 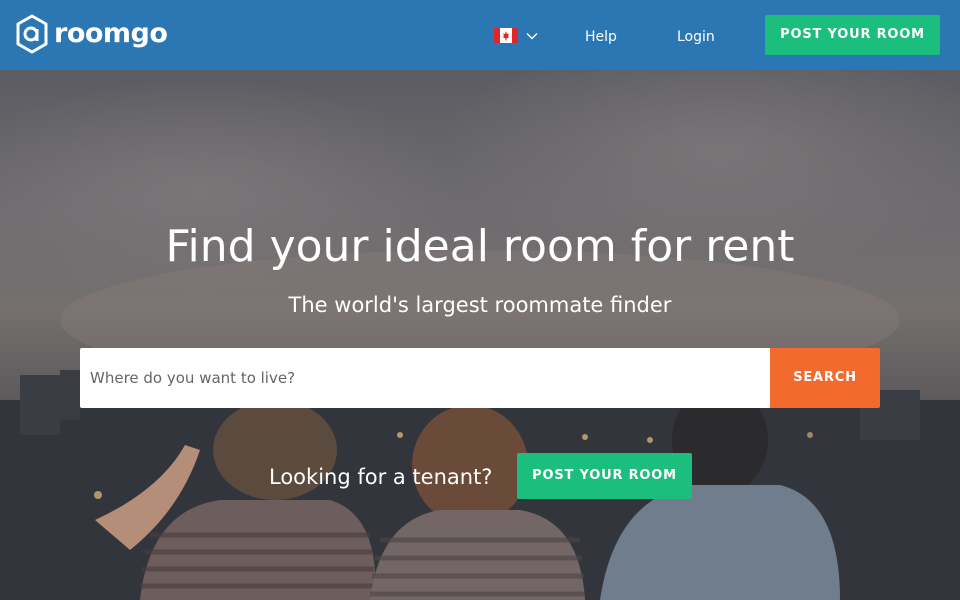 I want to click on search-button: SEARCH, so click(x=825, y=378).